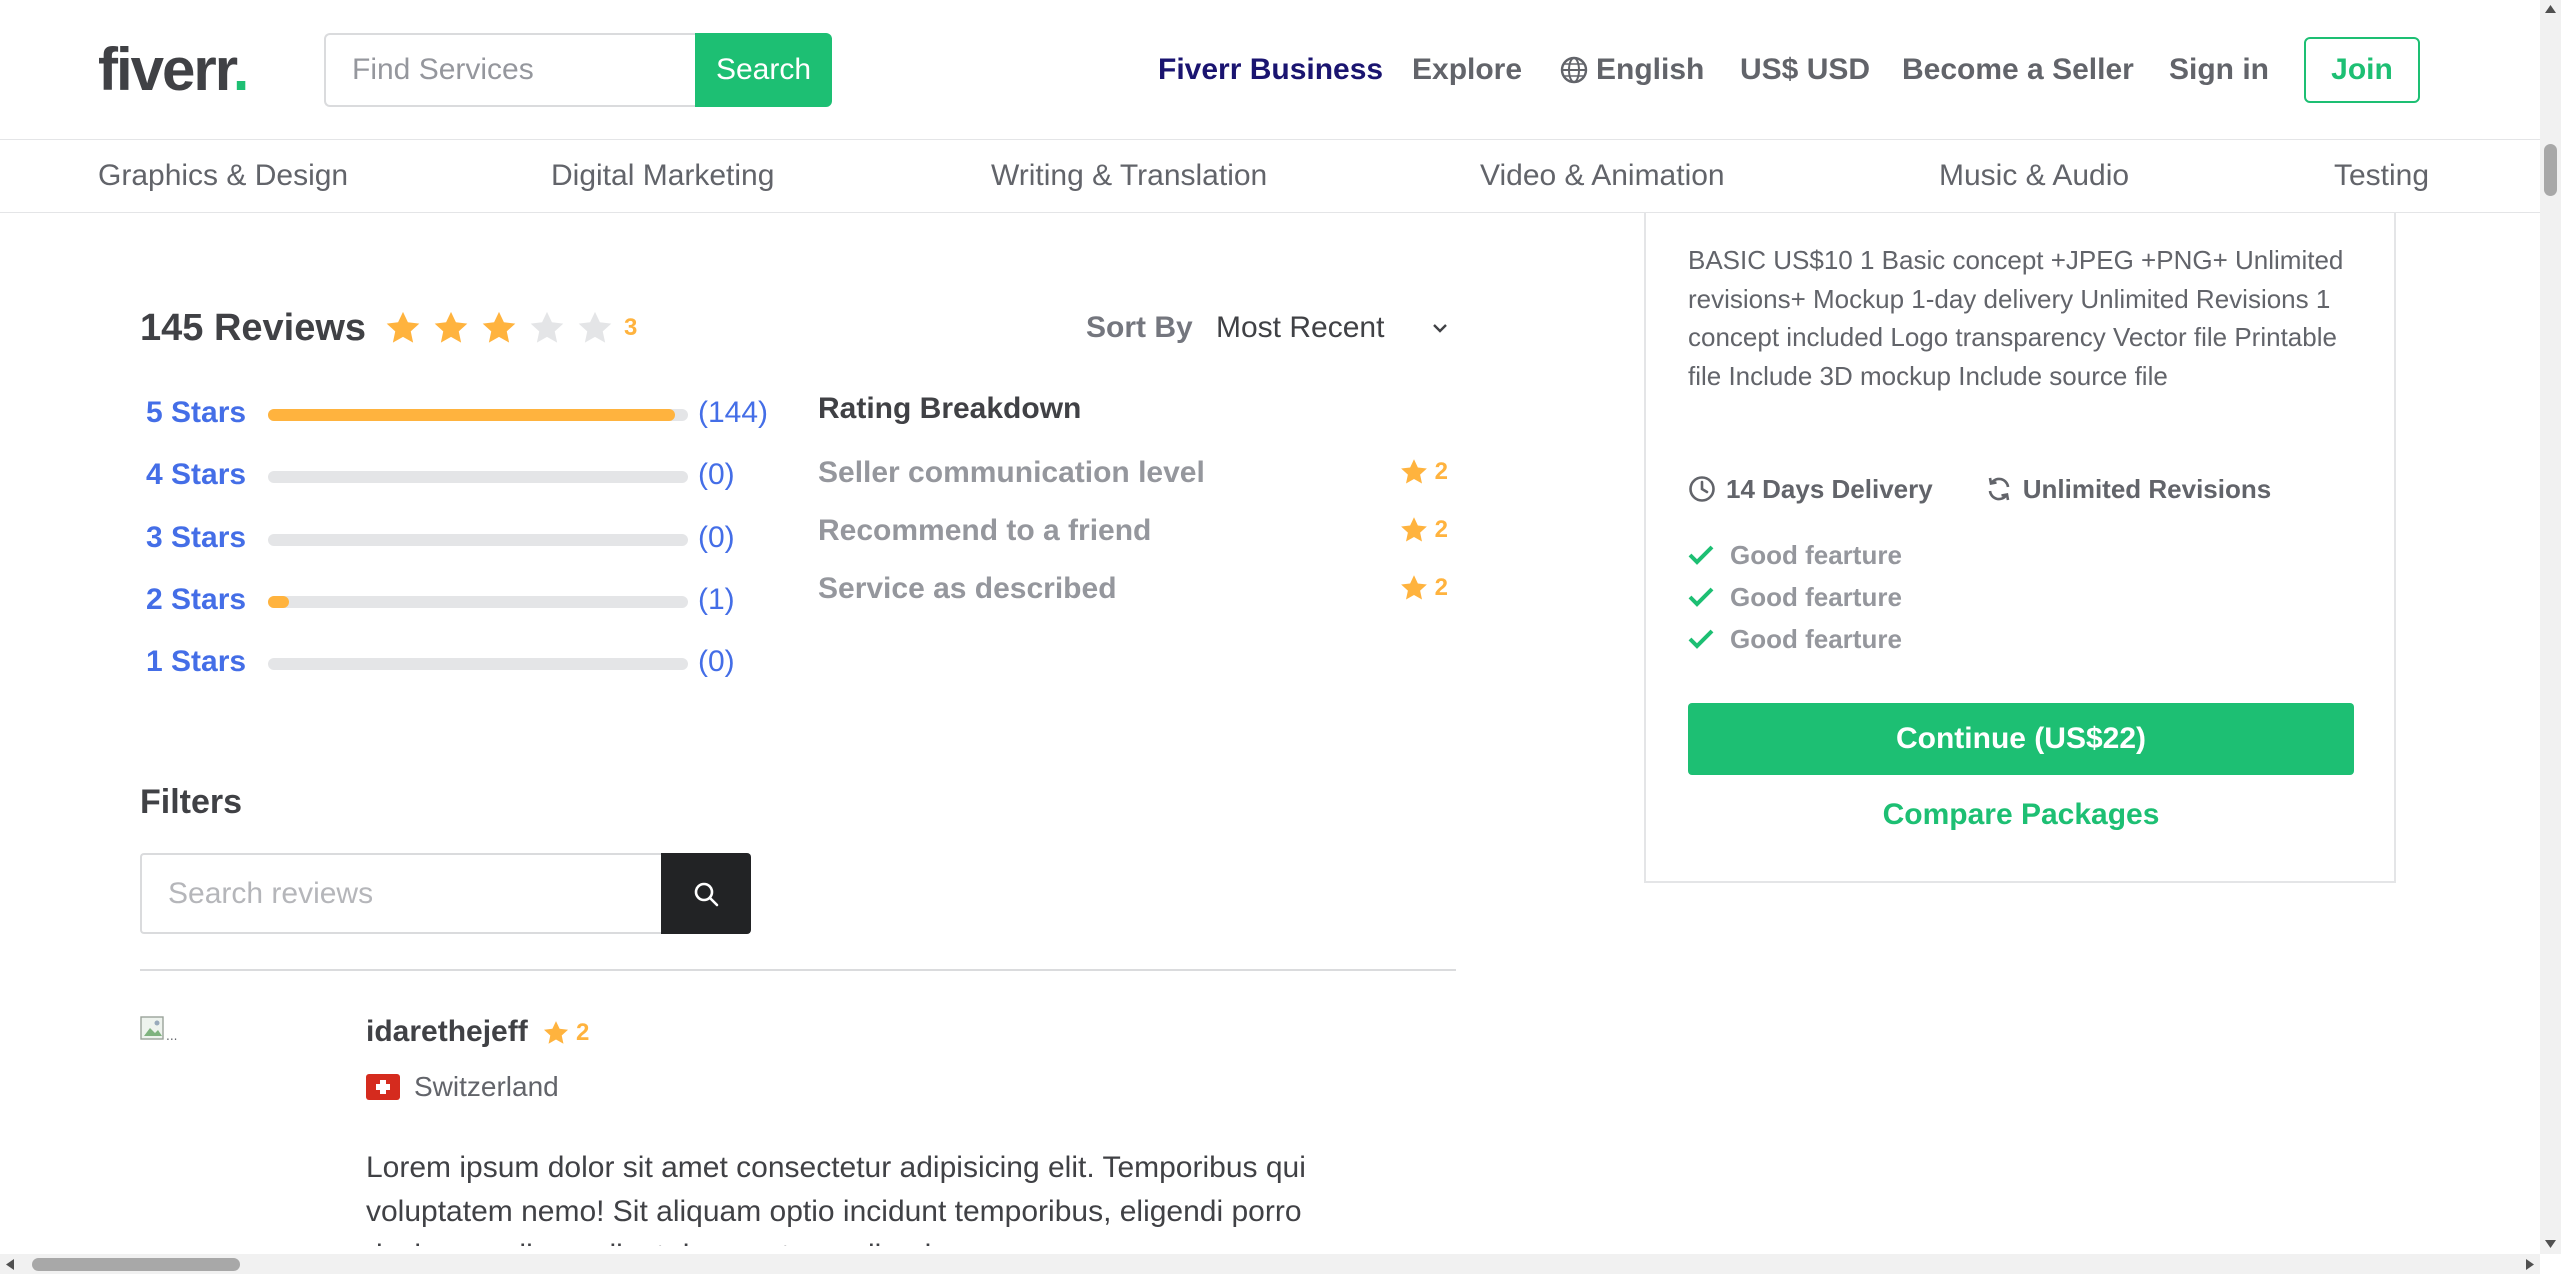 The width and height of the screenshot is (2561, 1274). I want to click on compare-packages-link: Compare Packages, so click(2021, 815).